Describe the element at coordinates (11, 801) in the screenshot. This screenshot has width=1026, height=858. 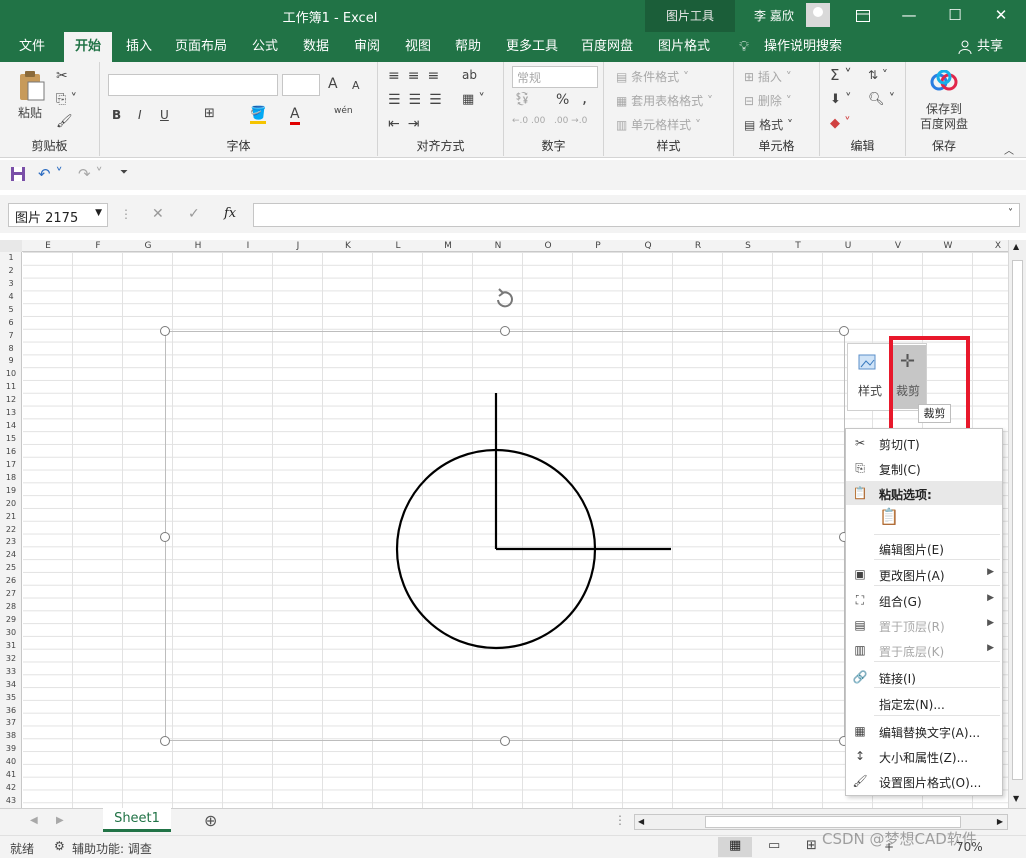
I see `row-header: 43` at that location.